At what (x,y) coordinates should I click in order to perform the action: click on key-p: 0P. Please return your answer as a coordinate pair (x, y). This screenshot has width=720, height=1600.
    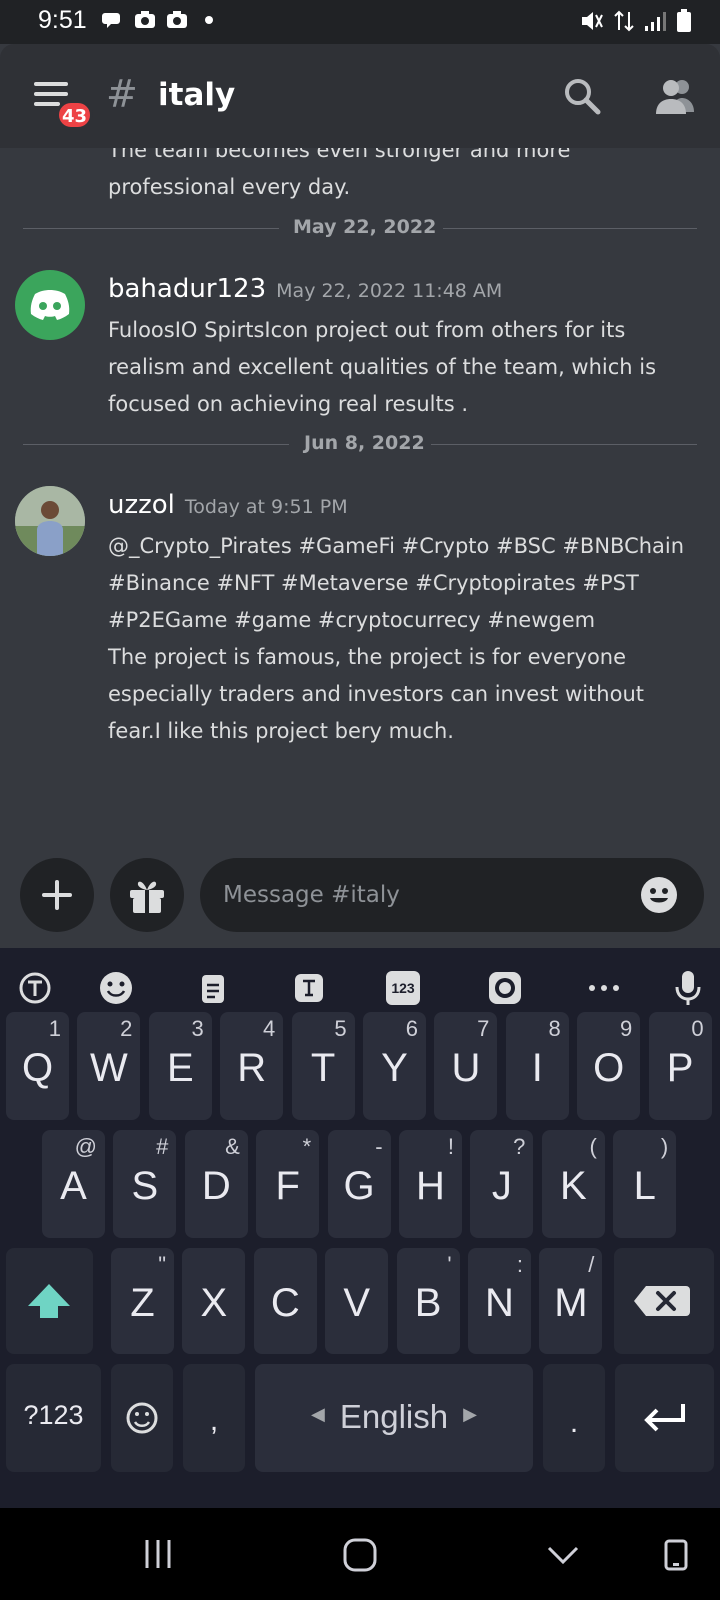
    Looking at the image, I should click on (680, 1066).